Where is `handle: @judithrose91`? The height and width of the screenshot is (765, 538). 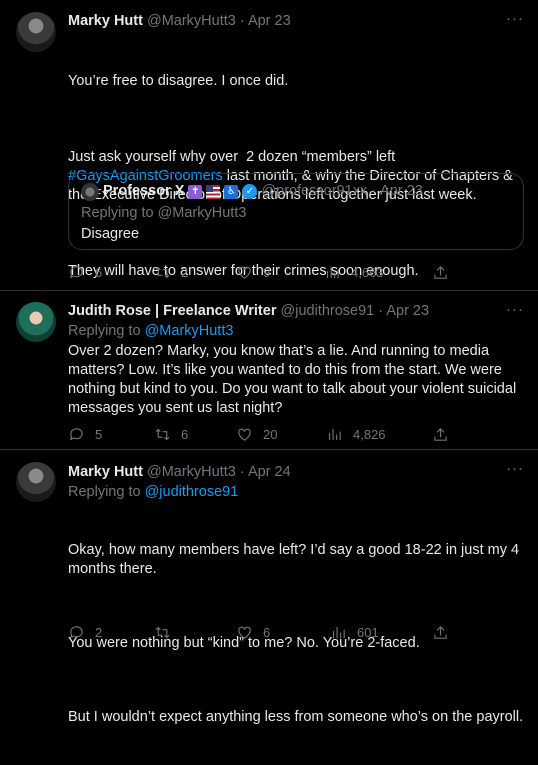 handle: @judithrose91 is located at coordinates (328, 311).